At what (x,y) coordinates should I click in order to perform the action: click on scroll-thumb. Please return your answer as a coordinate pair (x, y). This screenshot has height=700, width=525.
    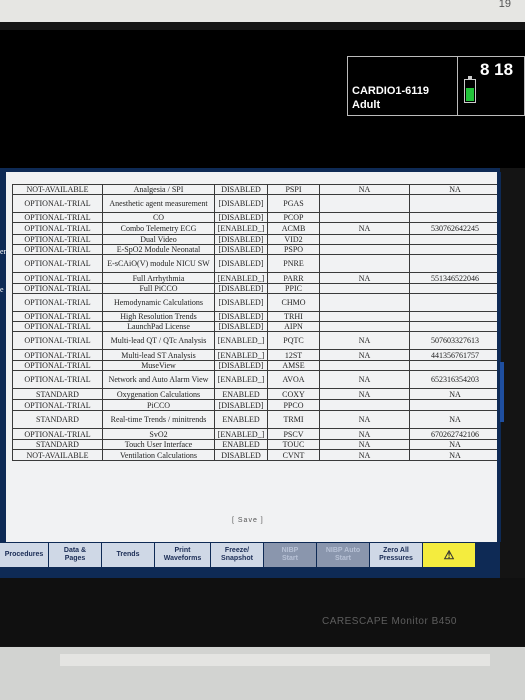
    Looking at the image, I should click on (502, 392).